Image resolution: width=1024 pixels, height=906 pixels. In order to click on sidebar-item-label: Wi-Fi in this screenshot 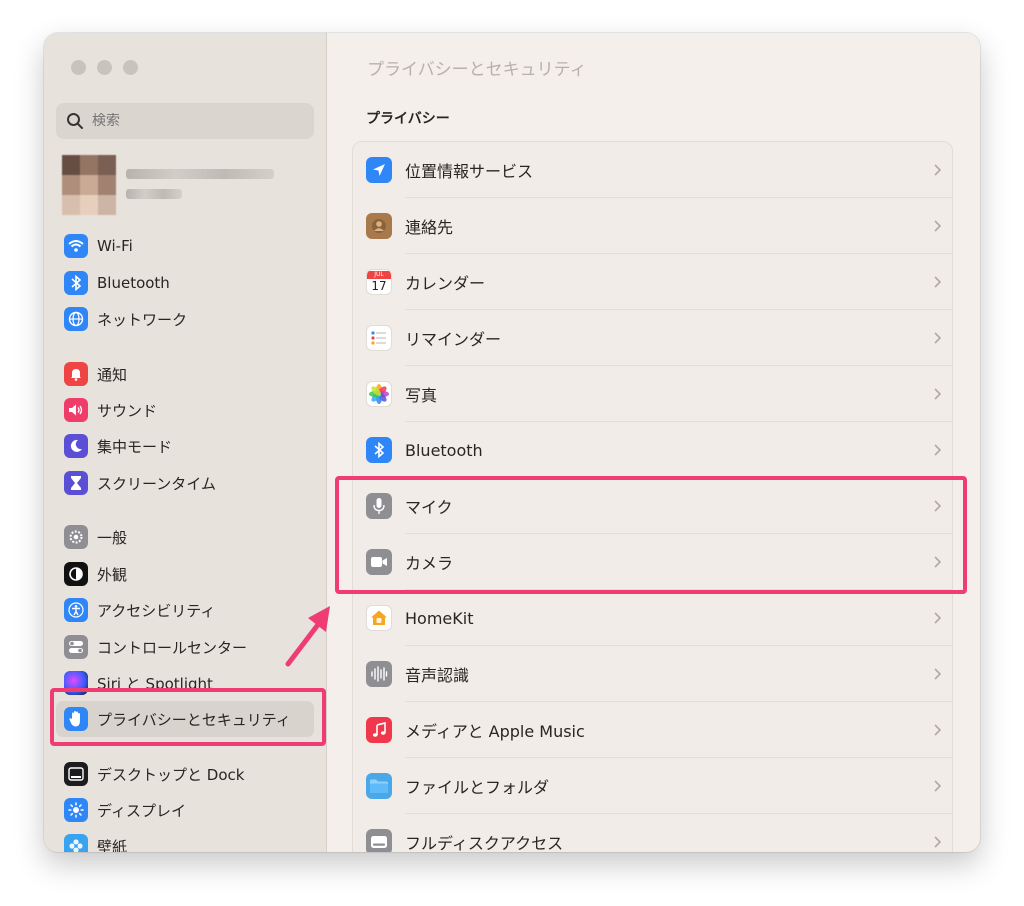, I will do `click(115, 246)`.